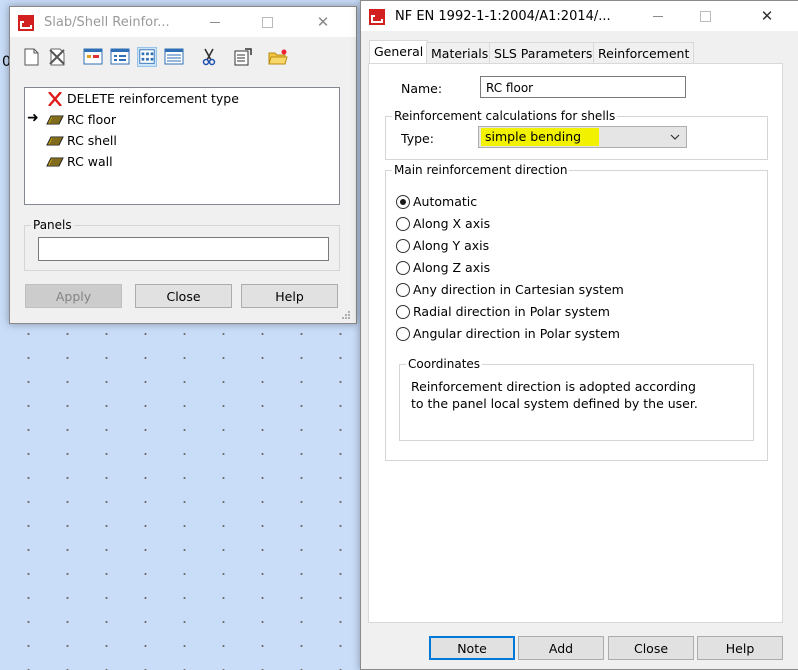 The height and width of the screenshot is (670, 798). Describe the element at coordinates (451, 245) in the screenshot. I see `radio-label: Along Y axis` at that location.